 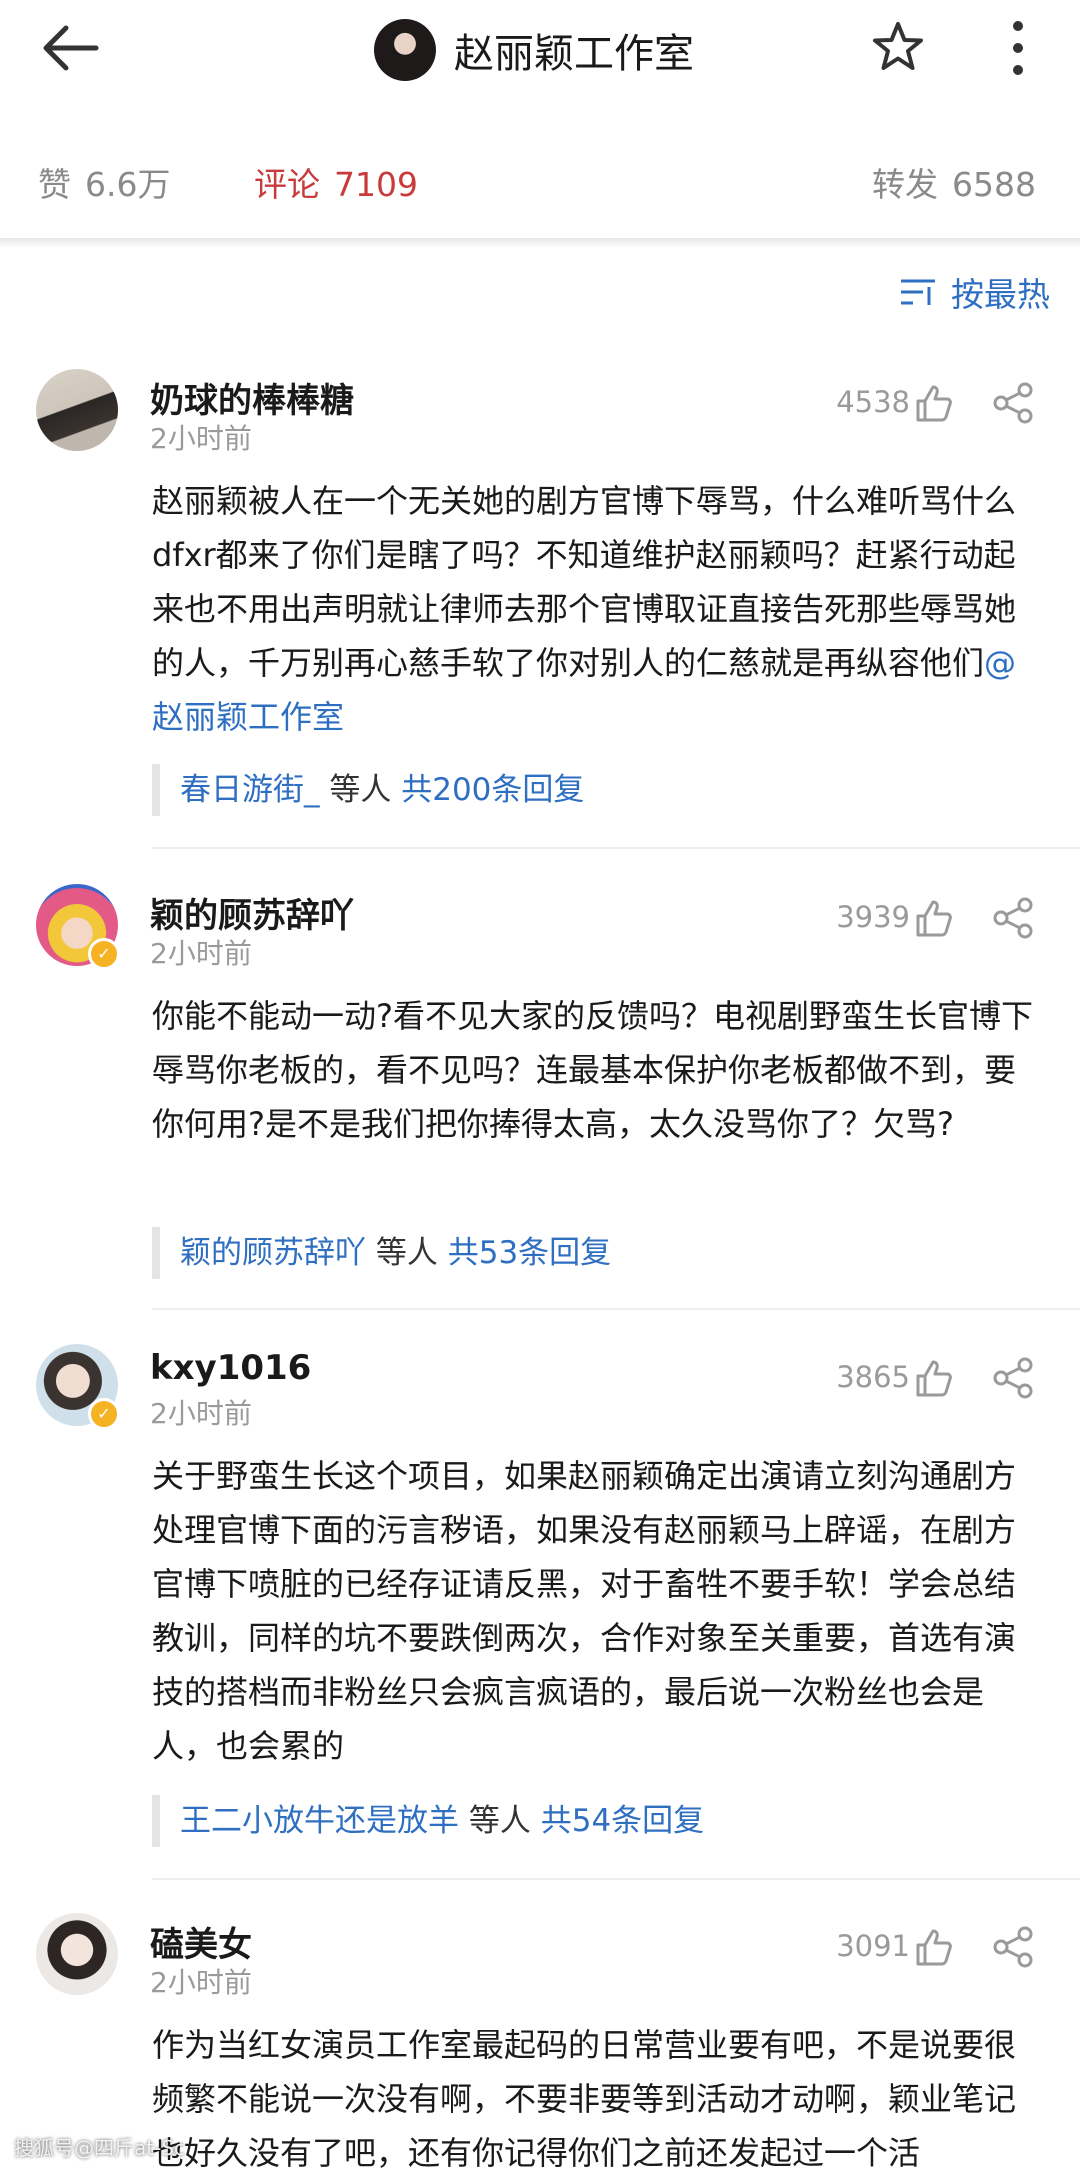 I want to click on like-count: 3091, so click(x=873, y=1946).